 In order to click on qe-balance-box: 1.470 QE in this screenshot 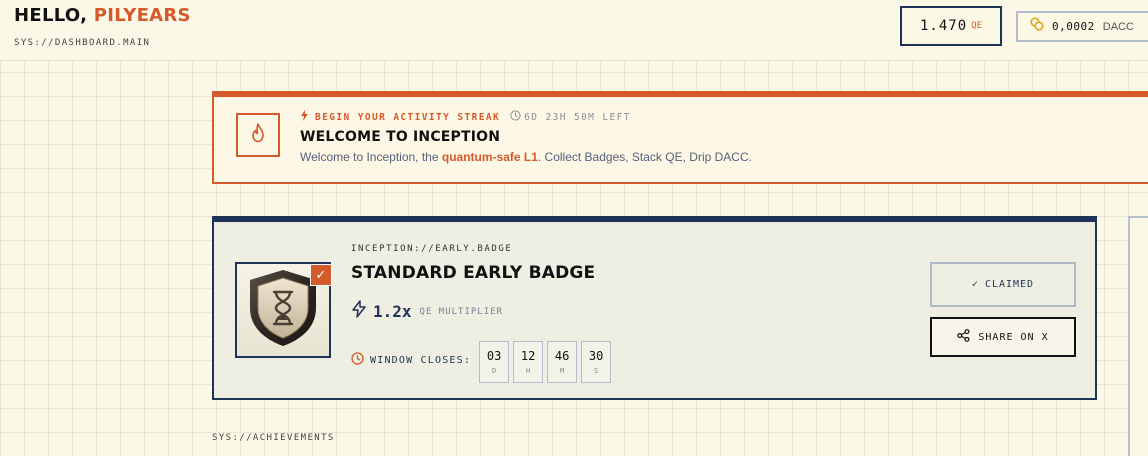, I will do `click(951, 26)`.